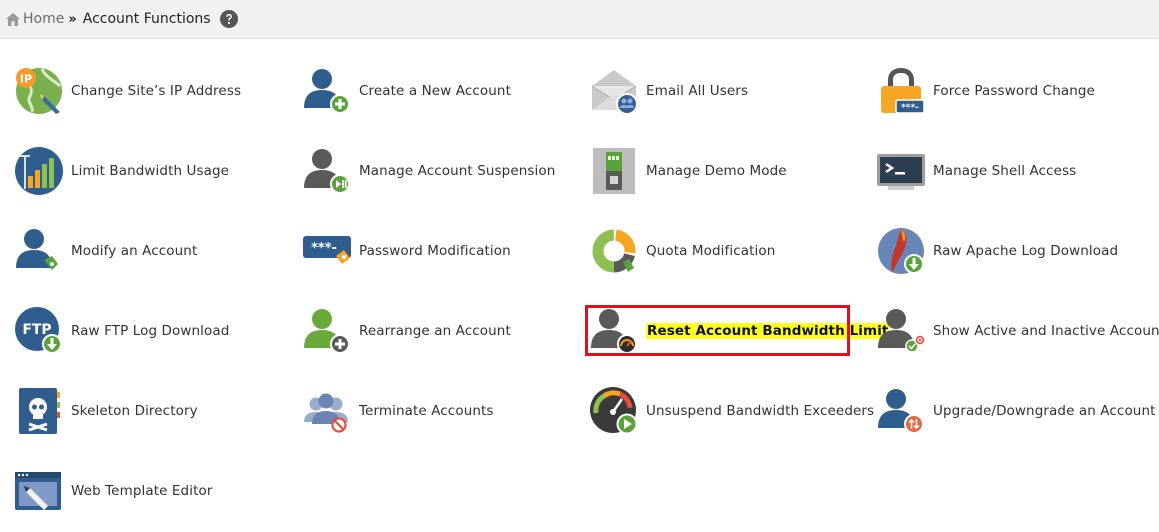 Image resolution: width=1159 pixels, height=532 pixels. Describe the element at coordinates (435, 331) in the screenshot. I see `item-label: Rearrange an Account` at that location.